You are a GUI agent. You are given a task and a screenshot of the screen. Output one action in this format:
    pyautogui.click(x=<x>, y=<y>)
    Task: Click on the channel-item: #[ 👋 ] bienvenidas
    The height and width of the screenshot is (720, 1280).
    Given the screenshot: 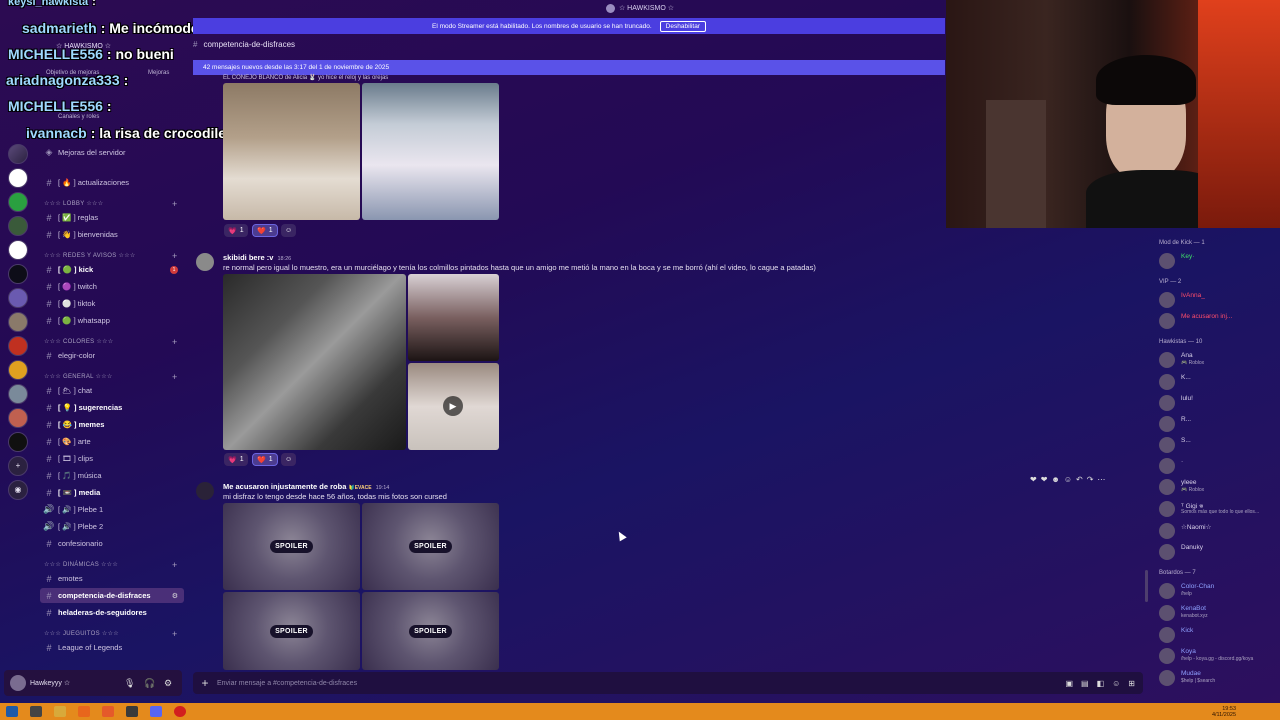 What is the action you would take?
    pyautogui.click(x=112, y=234)
    